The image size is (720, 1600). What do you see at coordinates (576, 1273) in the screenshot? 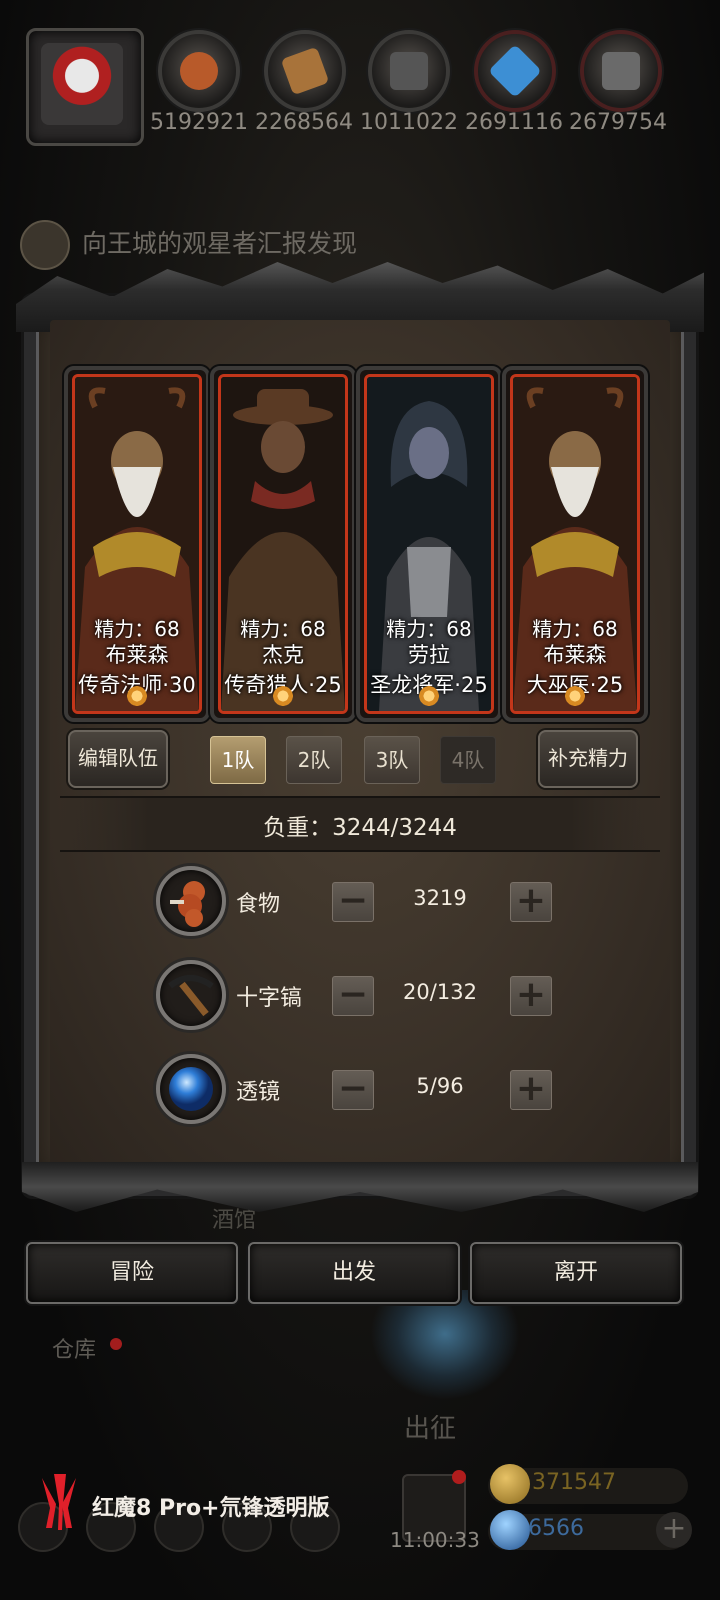
I see `leave-button: 离开` at bounding box center [576, 1273].